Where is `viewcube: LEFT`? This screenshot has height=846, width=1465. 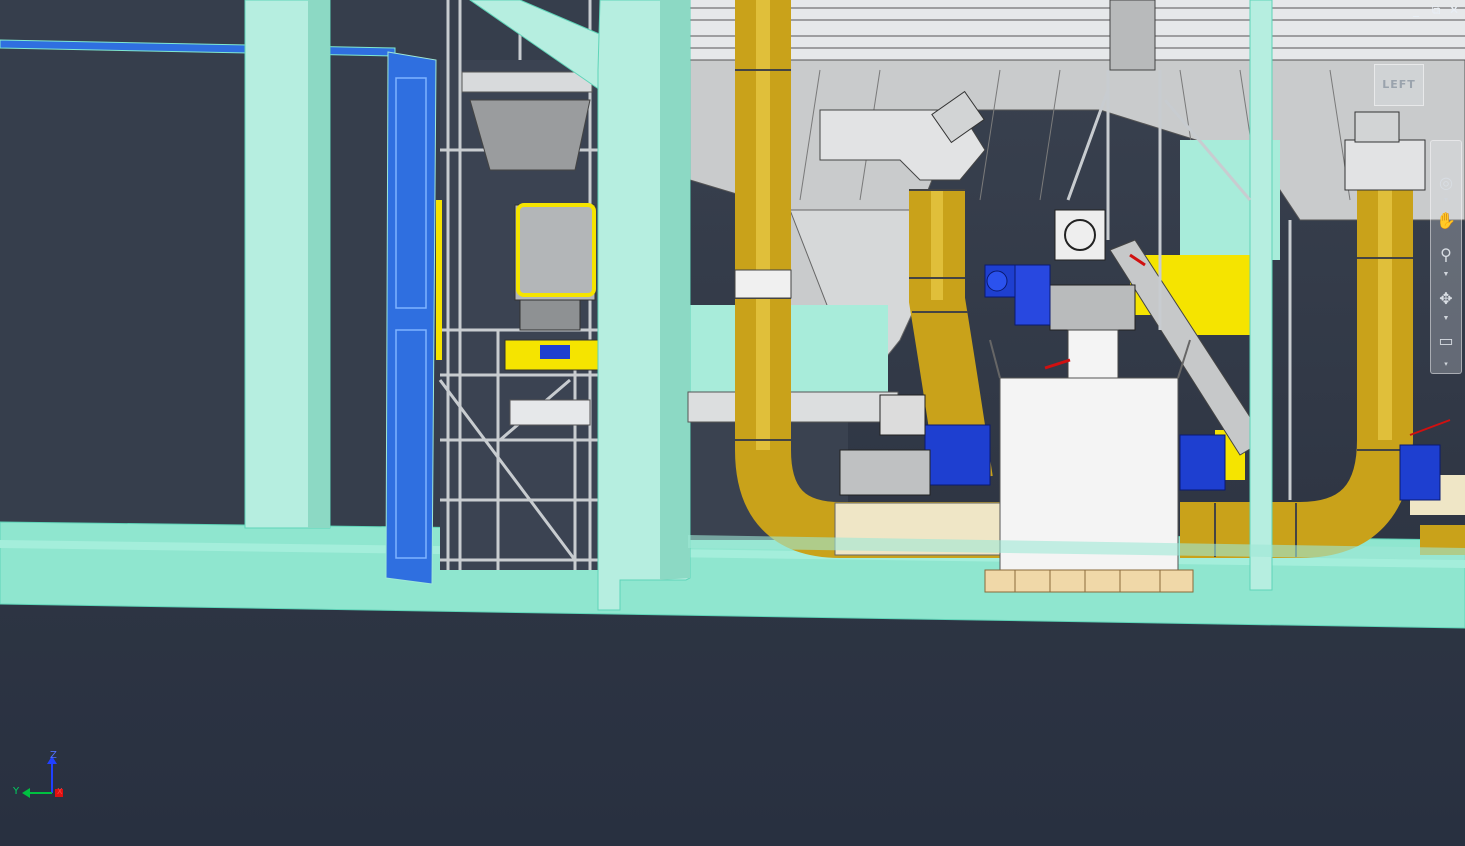 viewcube: LEFT is located at coordinates (1399, 84).